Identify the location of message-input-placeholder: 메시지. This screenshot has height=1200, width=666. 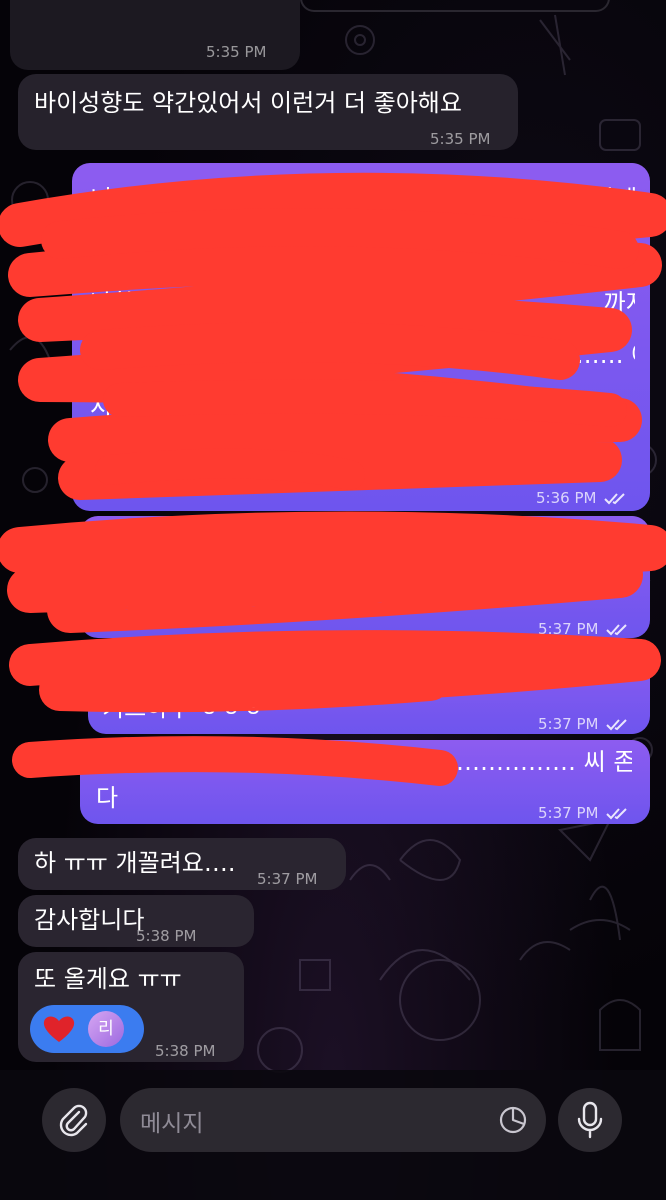
(172, 1124).